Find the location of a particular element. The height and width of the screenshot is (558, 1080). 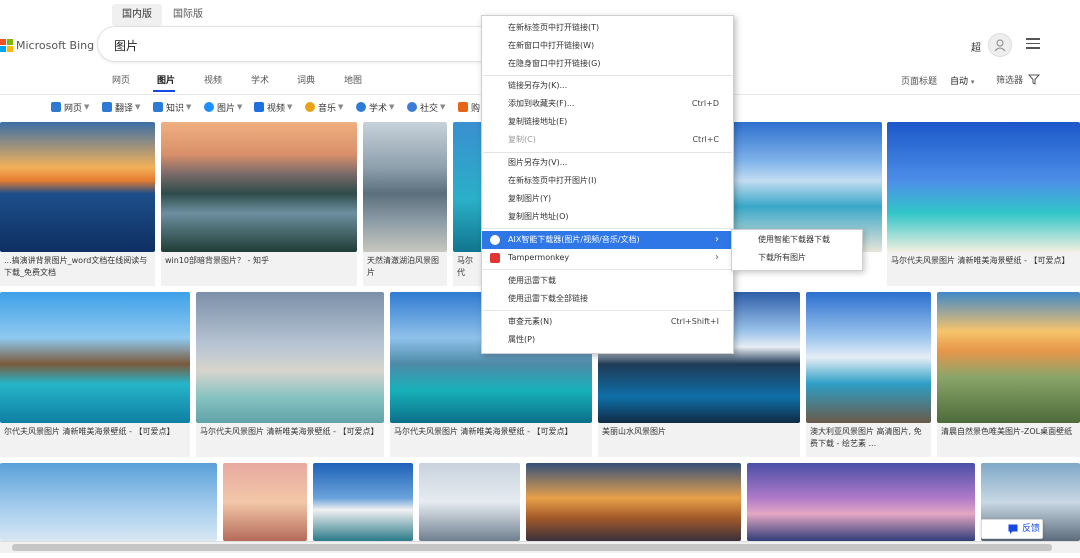

auto-dropdown: 自动 ▾ is located at coordinates (962, 80).